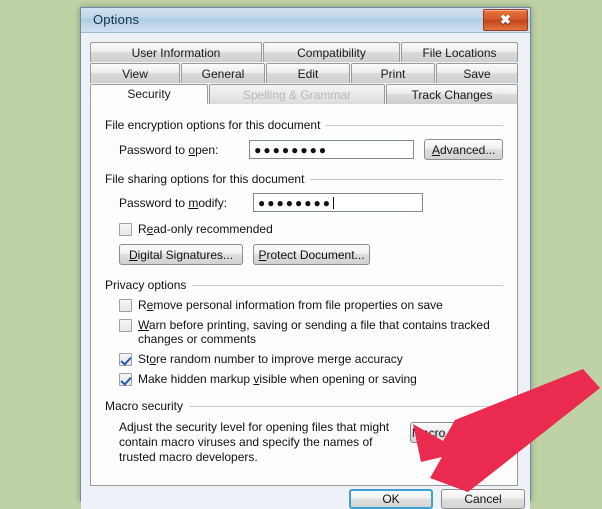 This screenshot has width=602, height=509. What do you see at coordinates (205, 229) in the screenshot?
I see `readonly-recommended-label: Read-only recommended` at bounding box center [205, 229].